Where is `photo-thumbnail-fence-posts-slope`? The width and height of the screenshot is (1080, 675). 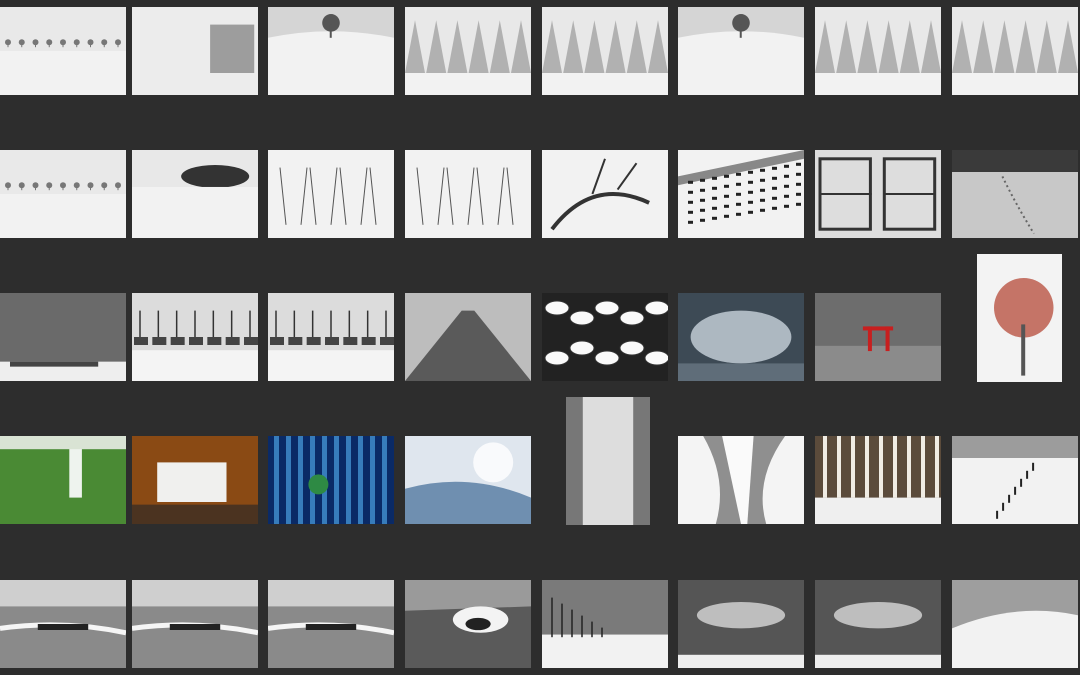
photo-thumbnail-fence-posts-slope is located at coordinates (741, 194).